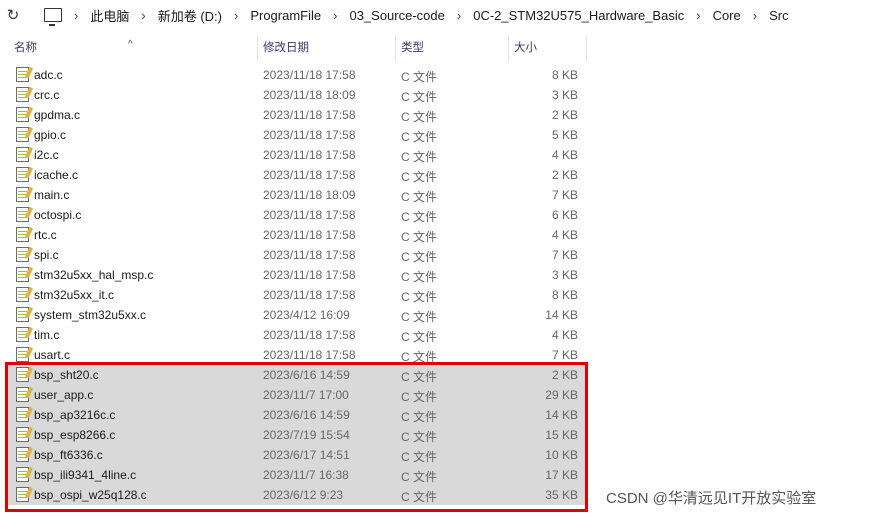  Describe the element at coordinates (779, 15) in the screenshot. I see `breadcrumb-src: Src` at that location.